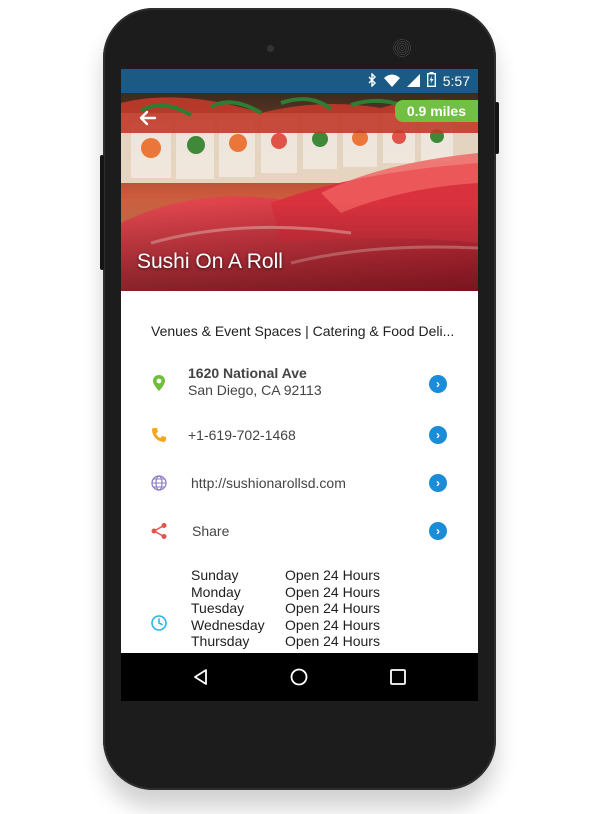  Describe the element at coordinates (438, 435) in the screenshot. I see `phone-chevron-icon: ›` at that location.